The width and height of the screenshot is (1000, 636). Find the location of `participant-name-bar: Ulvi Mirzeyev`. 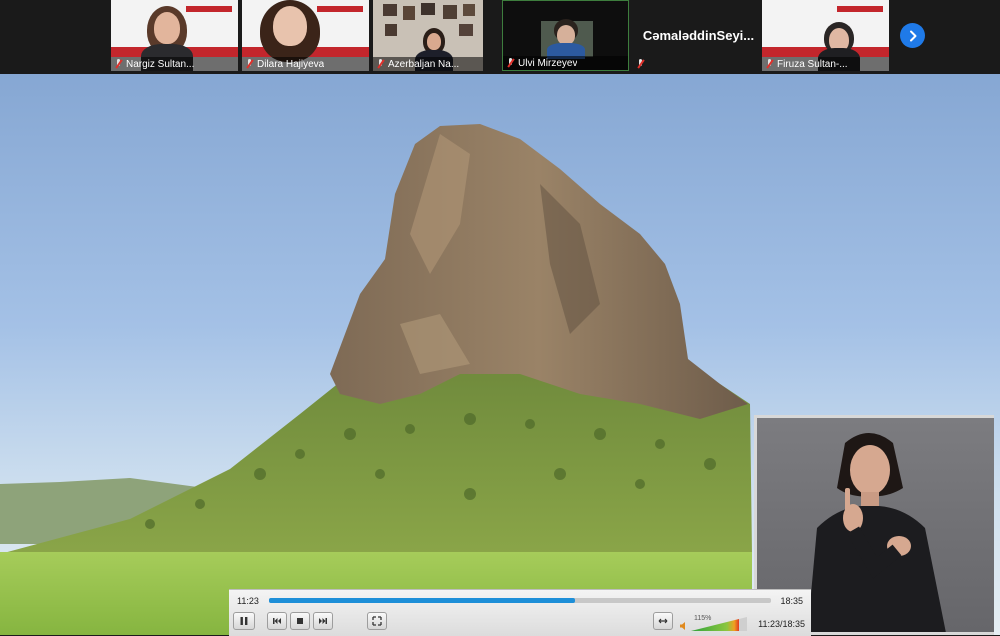

participant-name-bar: Ulvi Mirzeyev is located at coordinates (565, 63).